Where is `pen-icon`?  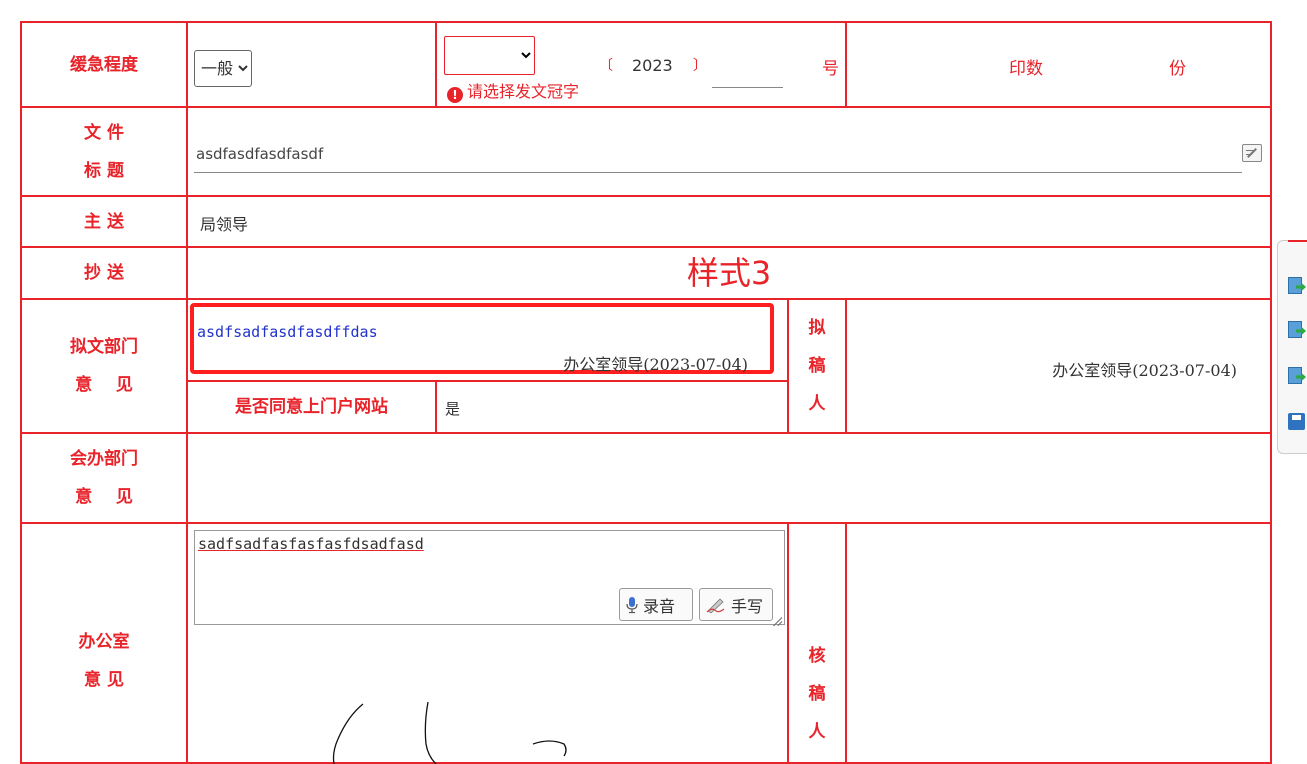
pen-icon is located at coordinates (715, 605).